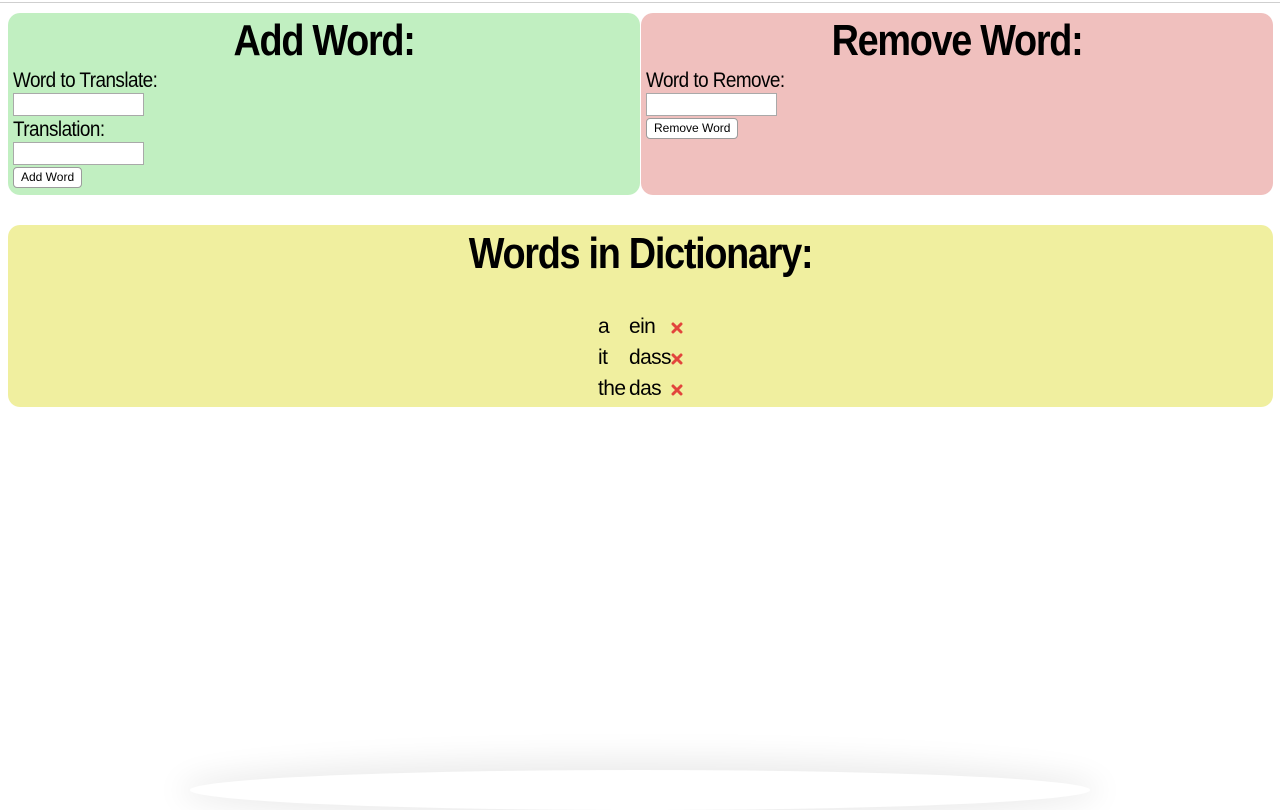 The height and width of the screenshot is (810, 1280). What do you see at coordinates (957, 40) in the screenshot?
I see `remove-word-title: Remove Word:` at bounding box center [957, 40].